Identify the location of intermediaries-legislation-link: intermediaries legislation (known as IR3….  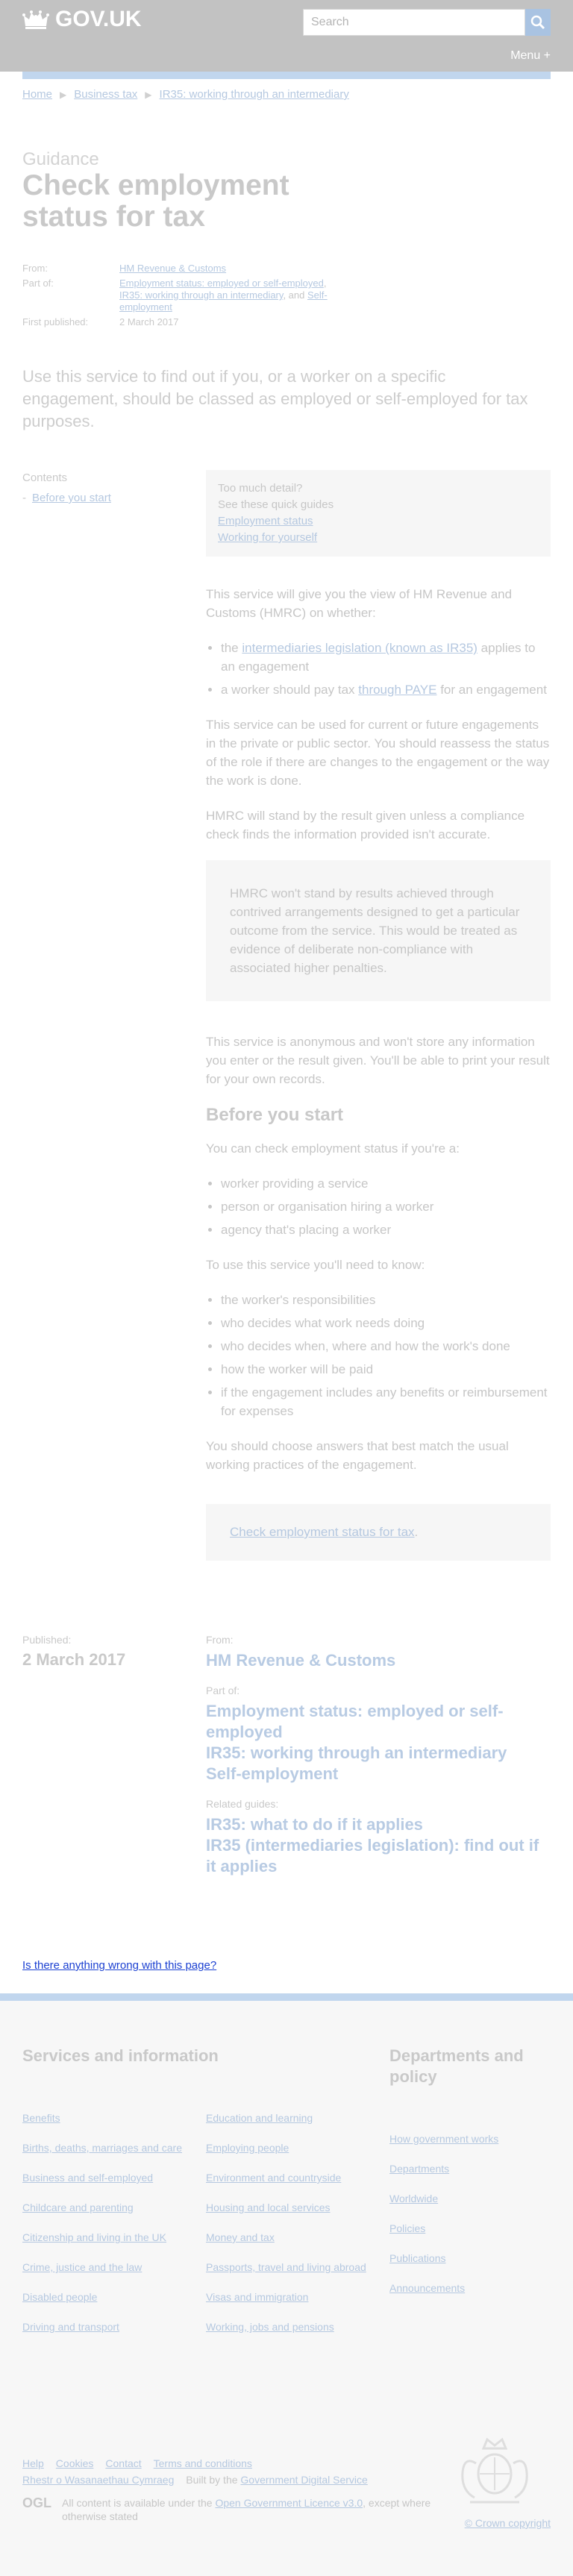
(360, 648).